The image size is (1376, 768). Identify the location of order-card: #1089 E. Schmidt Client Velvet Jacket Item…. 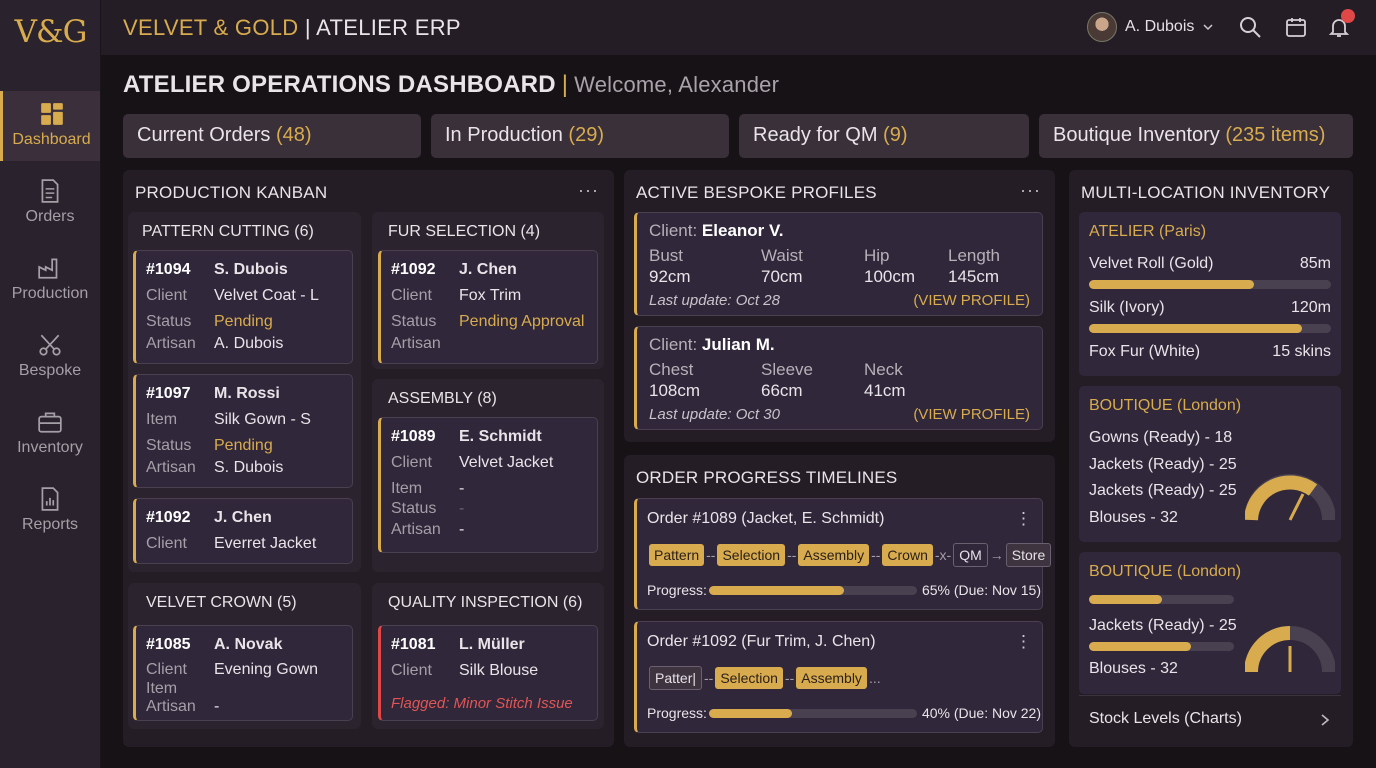
(488, 485).